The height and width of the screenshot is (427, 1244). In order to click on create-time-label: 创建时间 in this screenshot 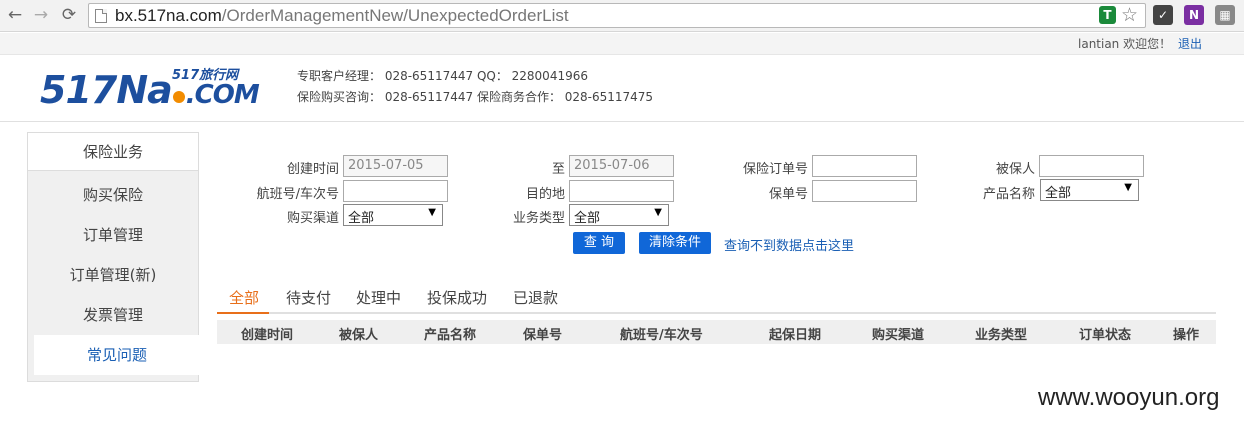, I will do `click(312, 169)`.